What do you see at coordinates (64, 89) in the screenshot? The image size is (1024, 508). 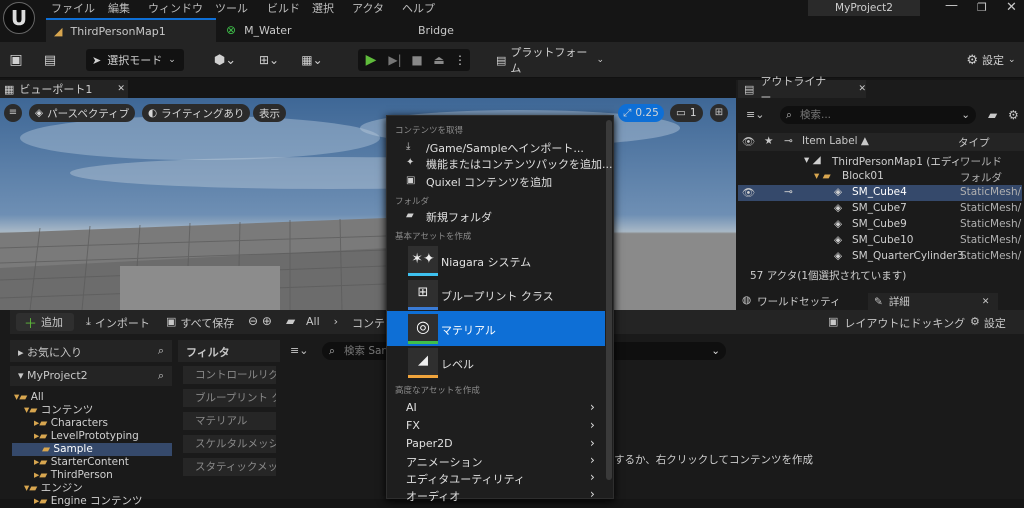 I see `viewport-tab: ▦ ビューポート1 ✕` at bounding box center [64, 89].